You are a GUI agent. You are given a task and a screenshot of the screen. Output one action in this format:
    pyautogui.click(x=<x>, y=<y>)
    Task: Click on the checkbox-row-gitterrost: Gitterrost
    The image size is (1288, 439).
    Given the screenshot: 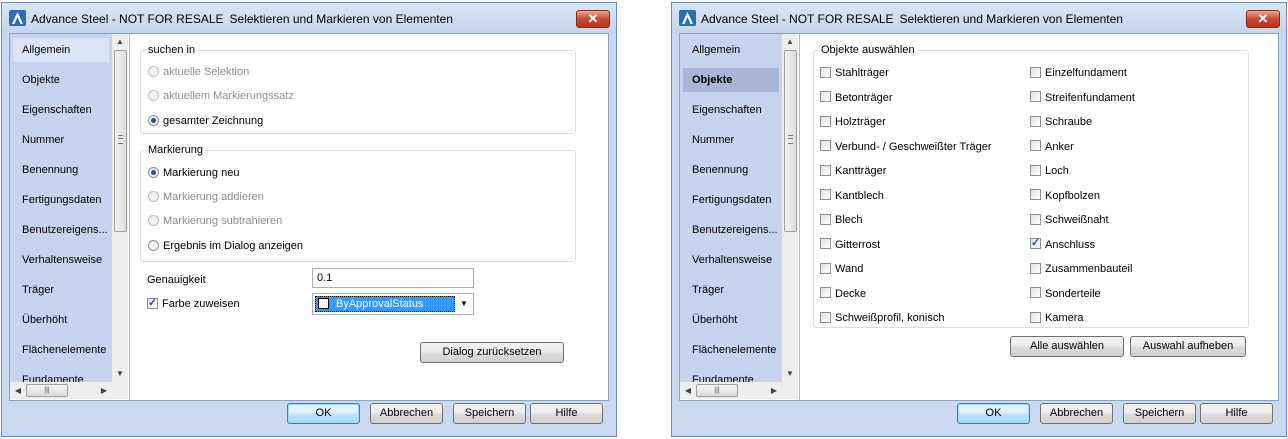 What is the action you would take?
    pyautogui.click(x=850, y=245)
    